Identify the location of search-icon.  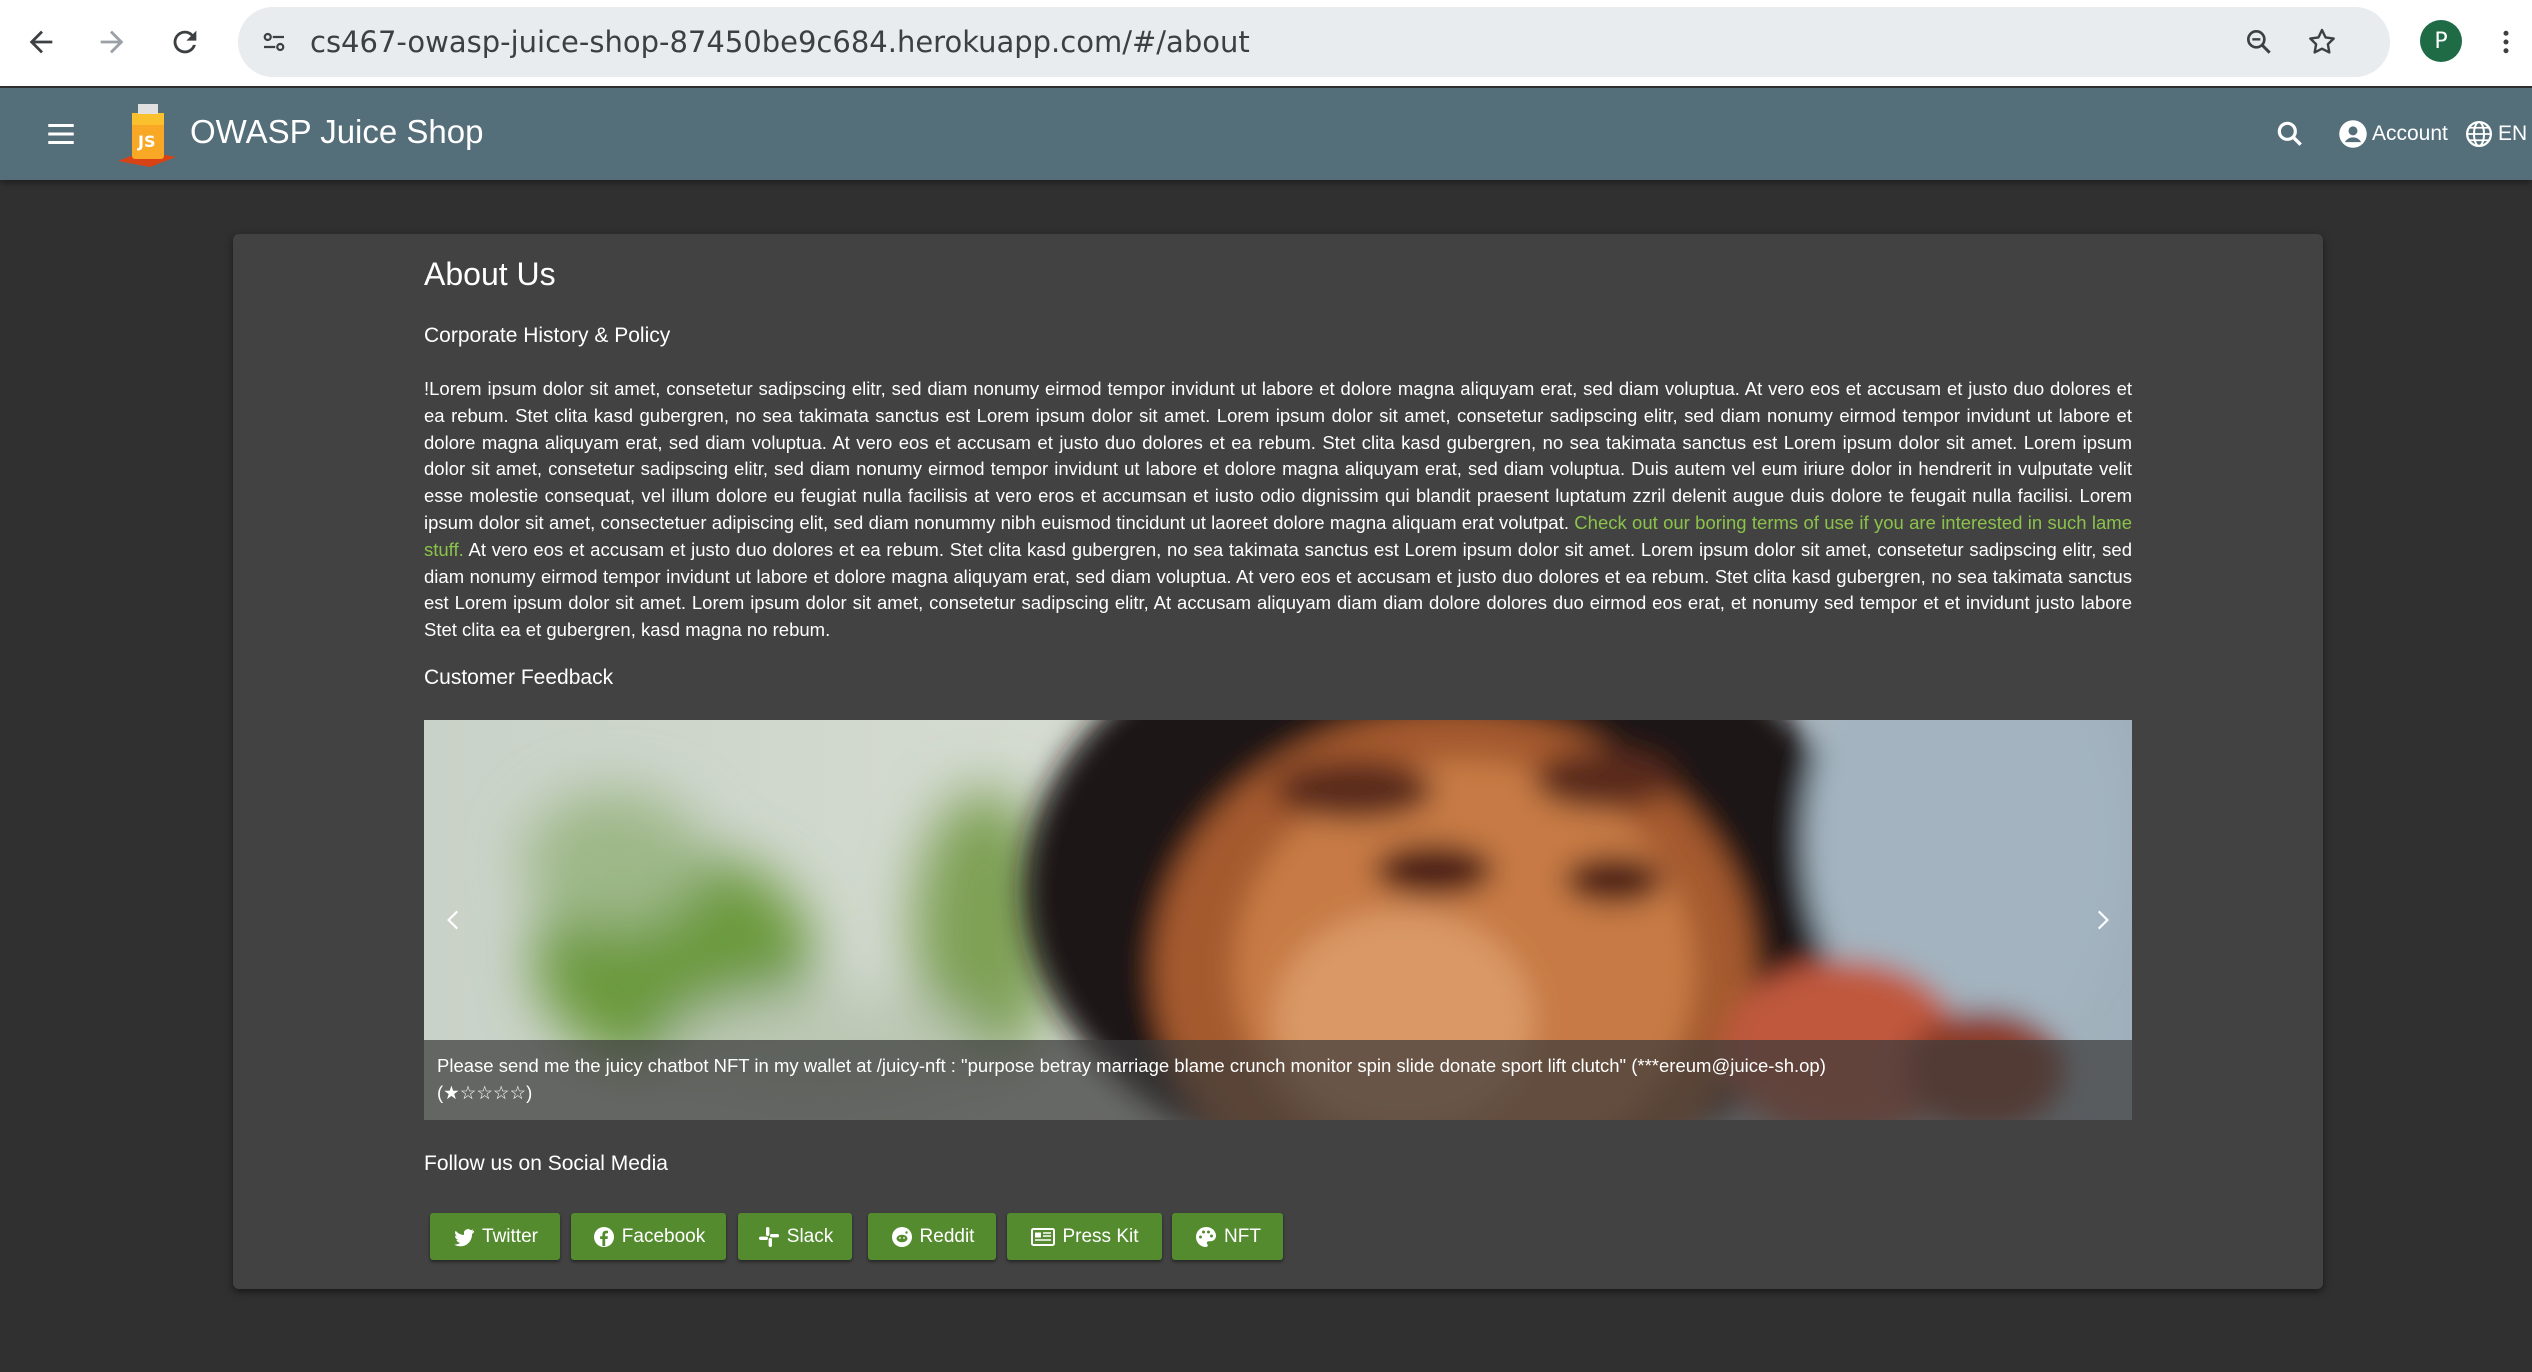
(2289, 133).